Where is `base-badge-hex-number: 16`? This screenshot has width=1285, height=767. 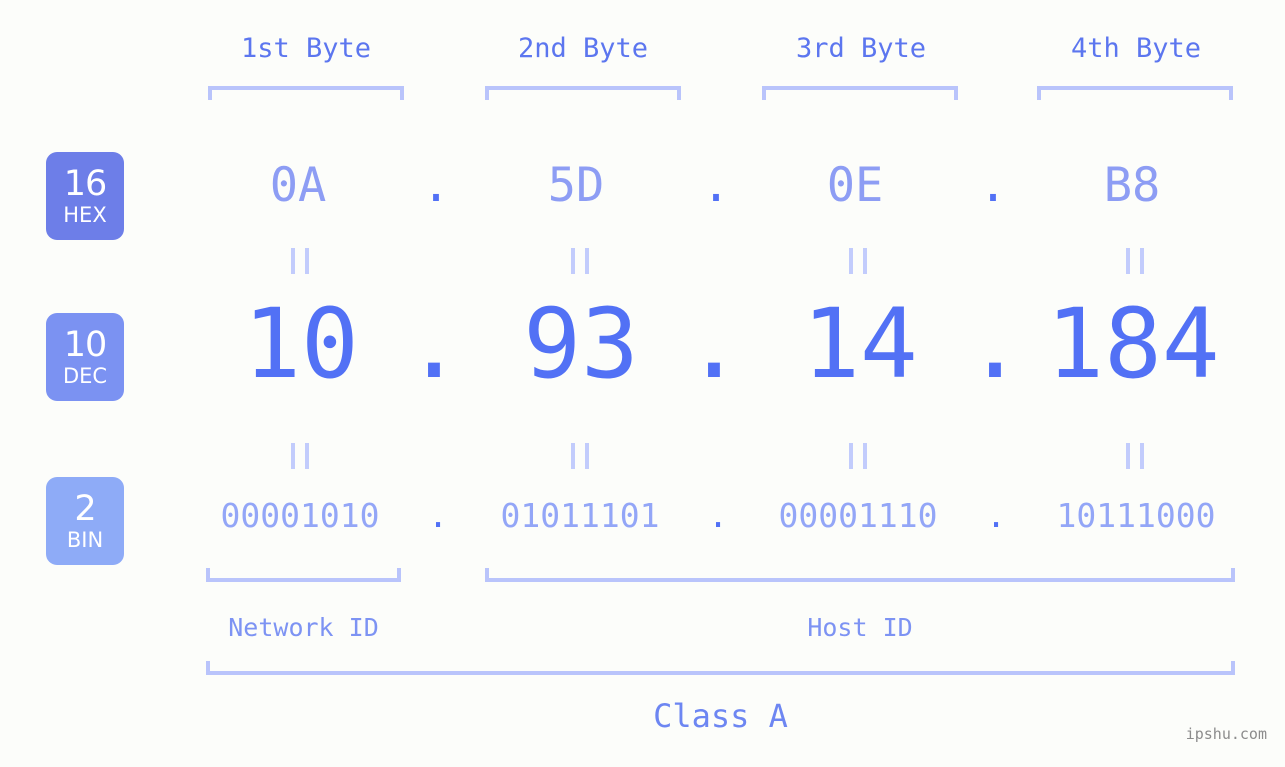 base-badge-hex-number: 16 is located at coordinates (85, 183).